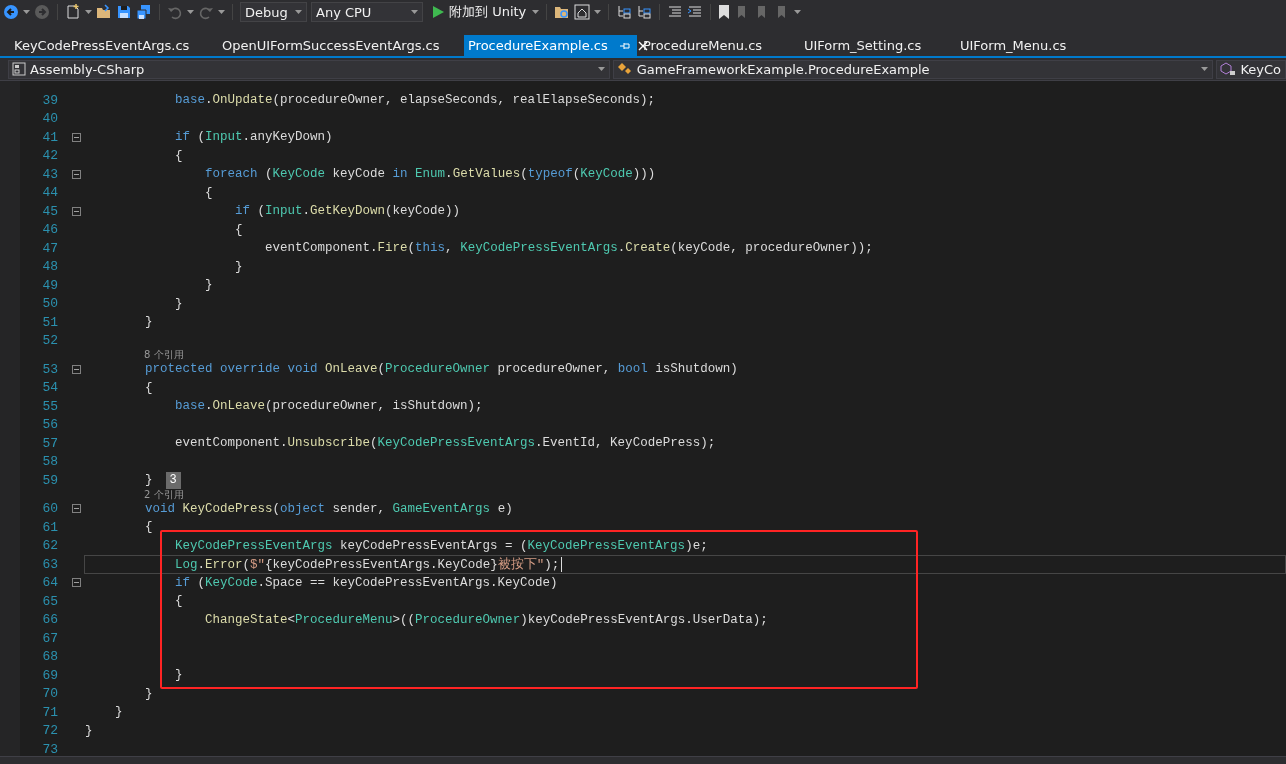 The height and width of the screenshot is (764, 1286). I want to click on save-all-icon, so click(144, 12).